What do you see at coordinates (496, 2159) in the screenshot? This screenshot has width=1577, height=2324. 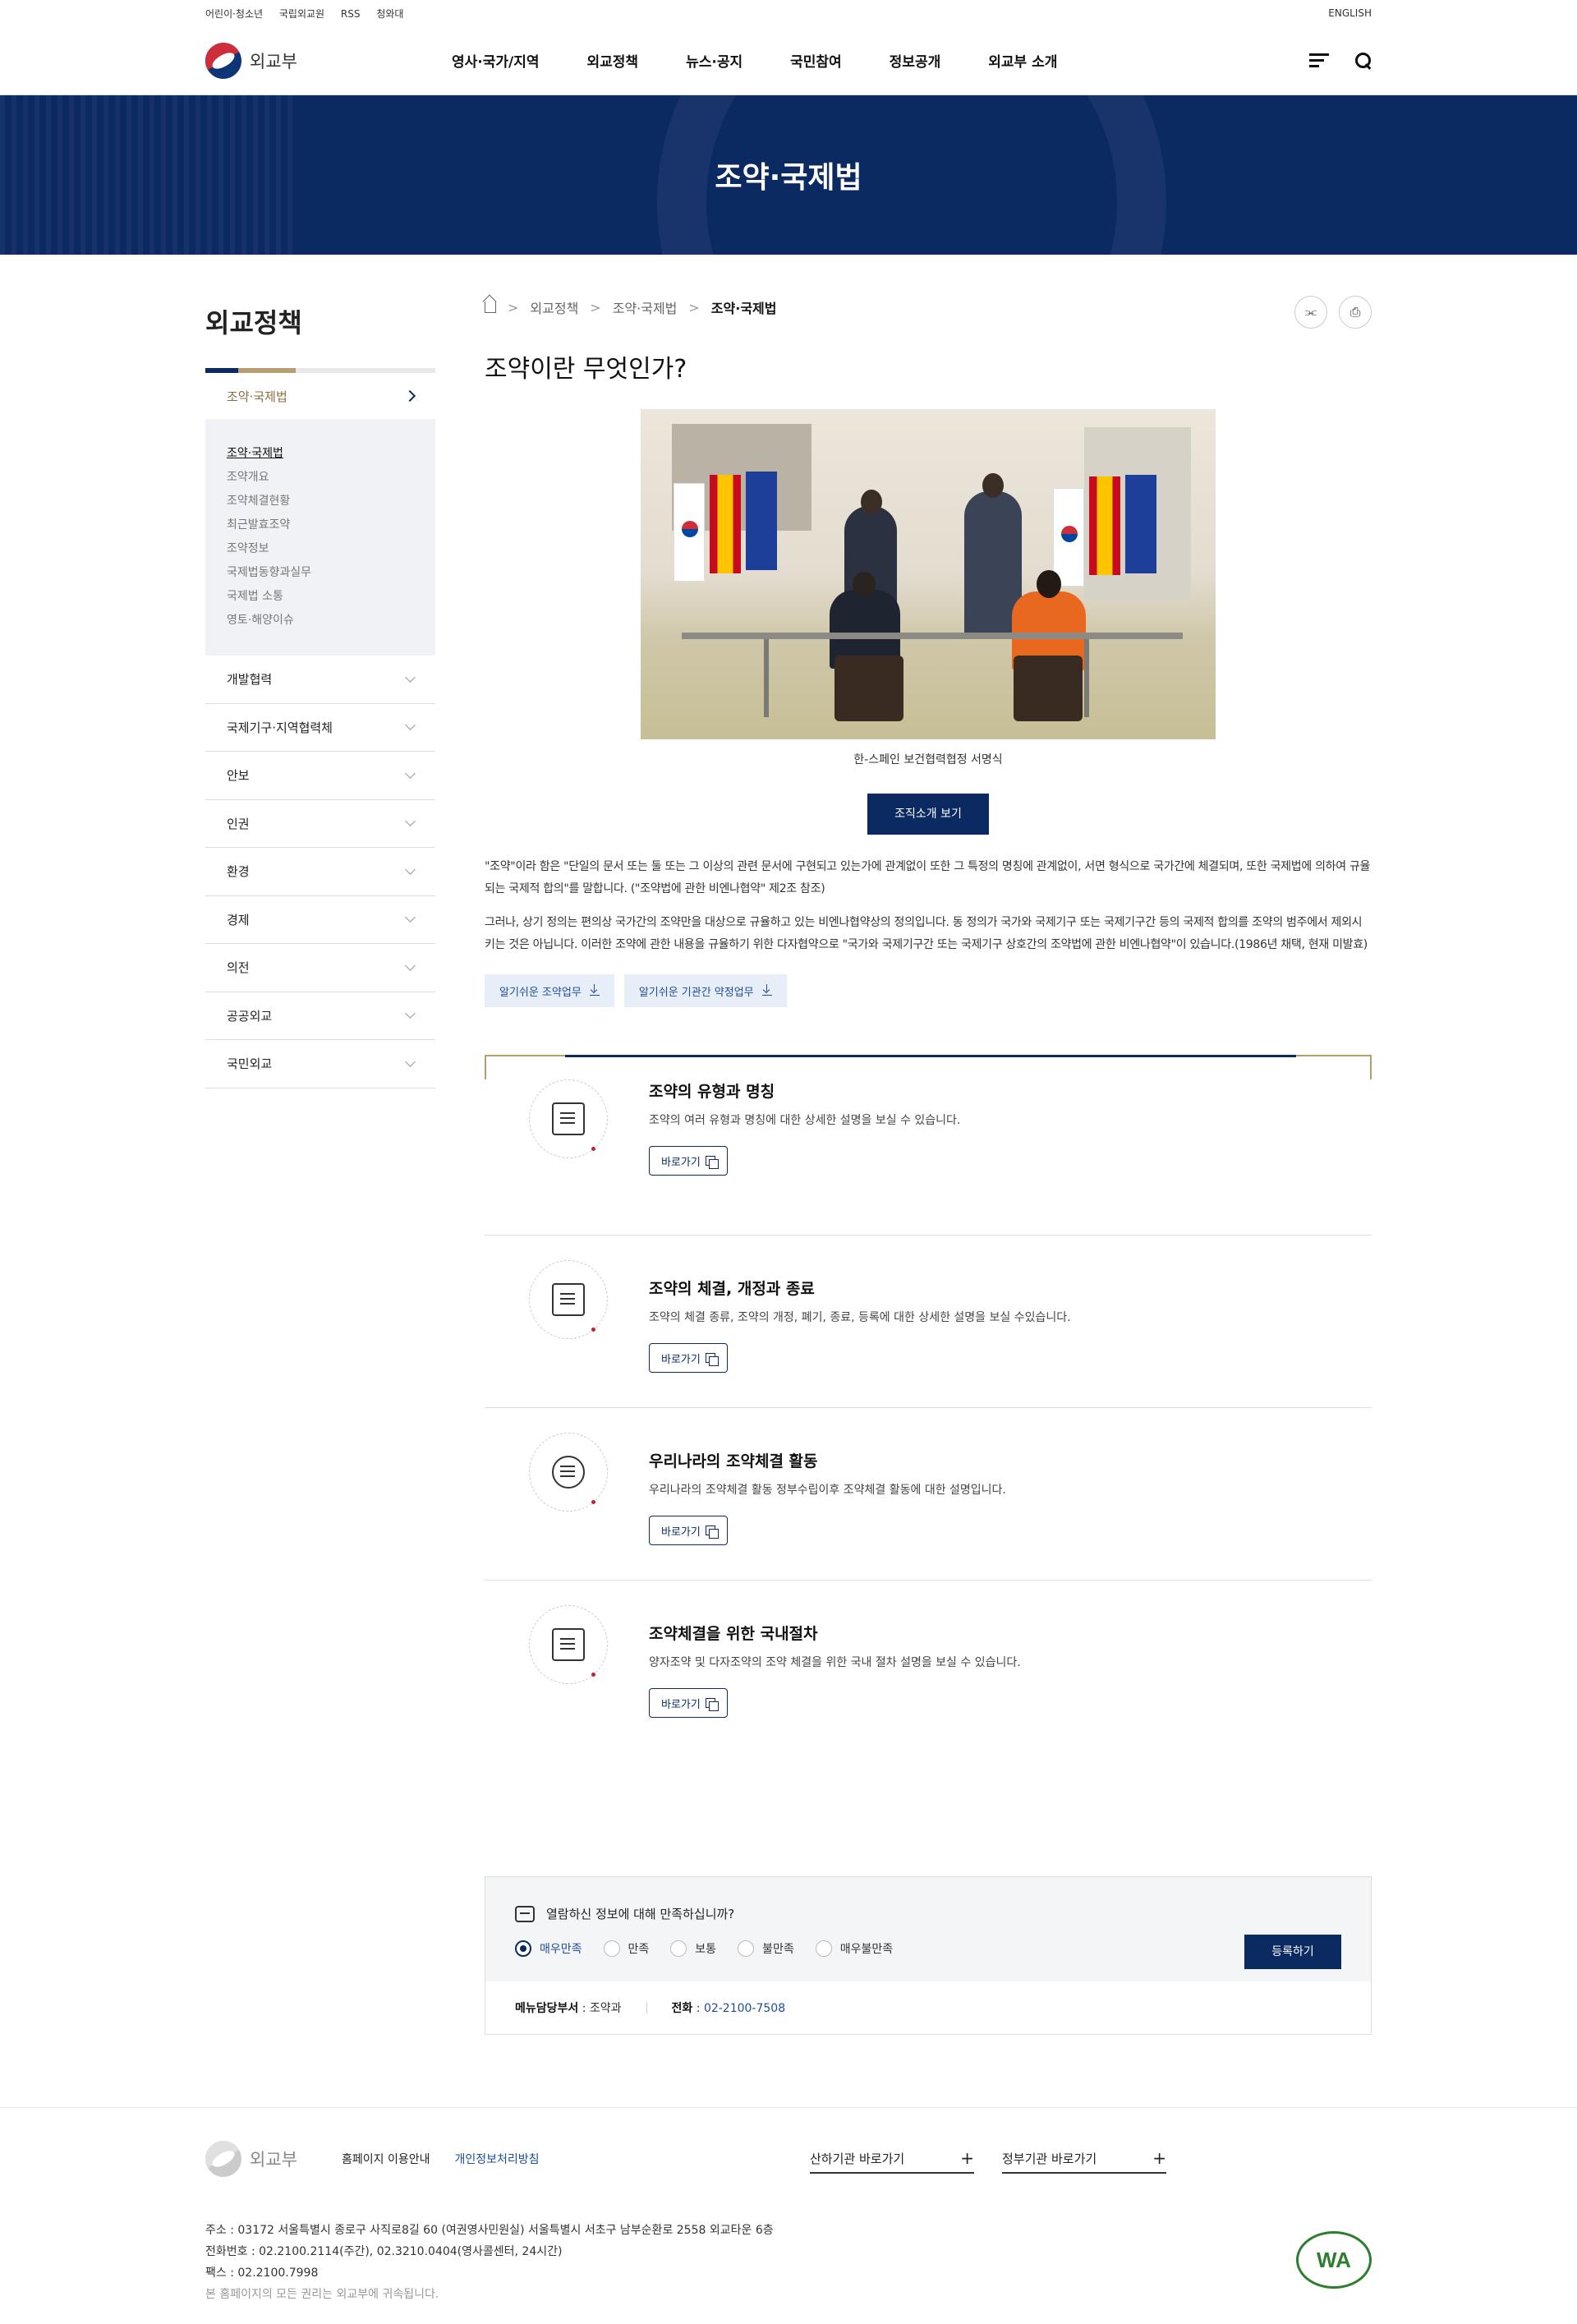 I see `footer-link-privacy: 개인정보처리방침` at bounding box center [496, 2159].